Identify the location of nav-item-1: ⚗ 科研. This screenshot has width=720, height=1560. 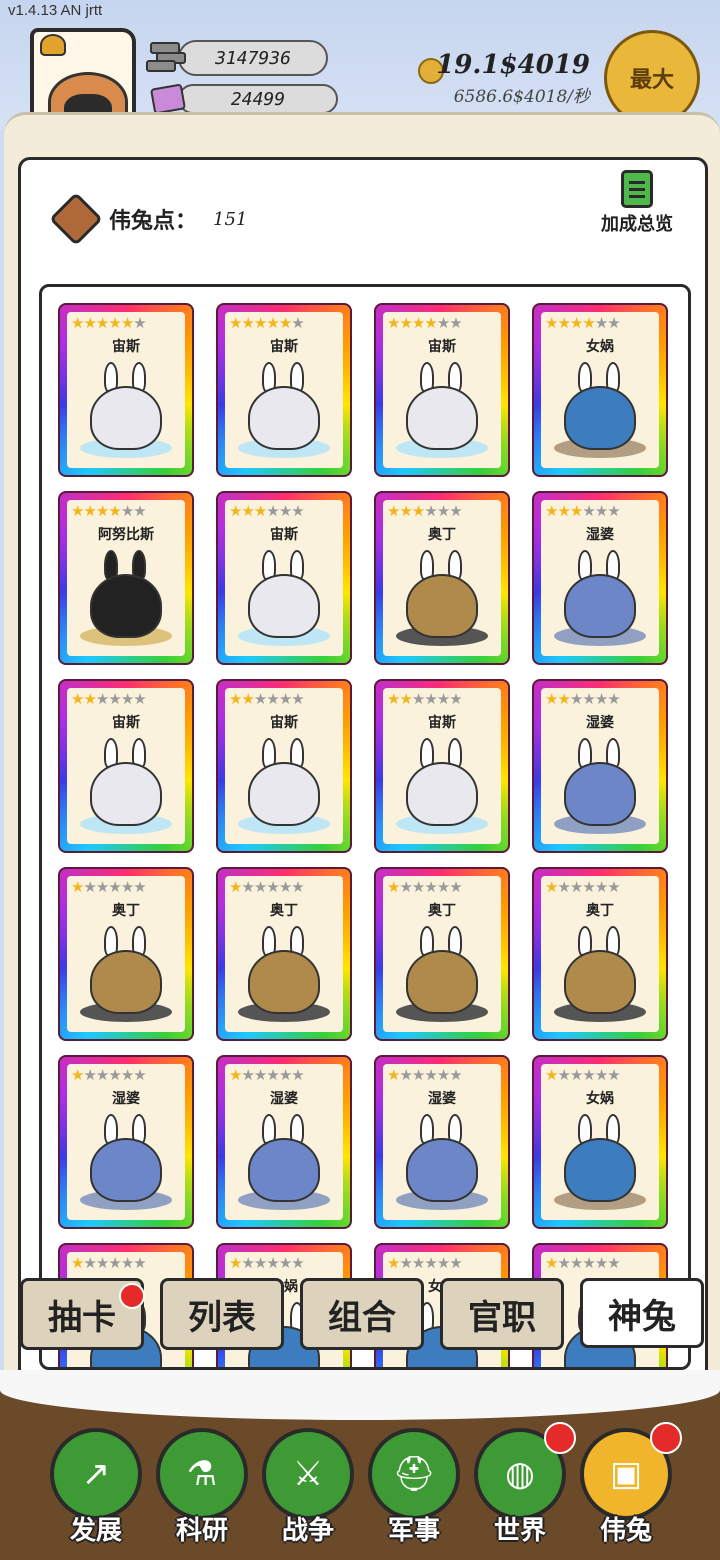
(202, 1487).